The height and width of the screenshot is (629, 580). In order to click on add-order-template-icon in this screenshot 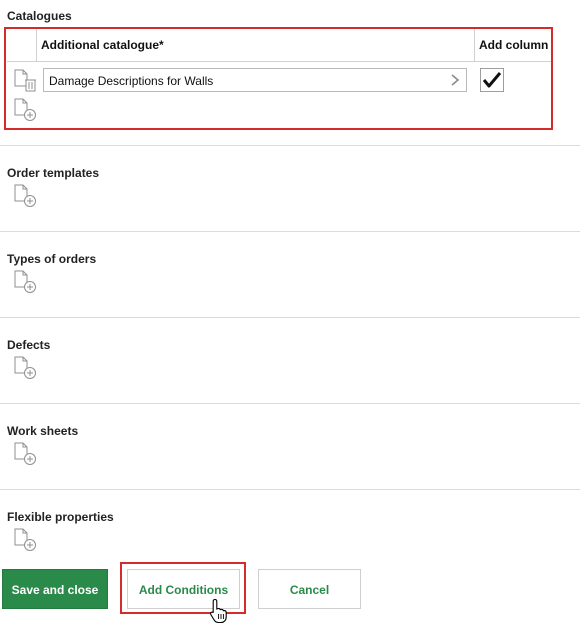, I will do `click(25, 196)`.